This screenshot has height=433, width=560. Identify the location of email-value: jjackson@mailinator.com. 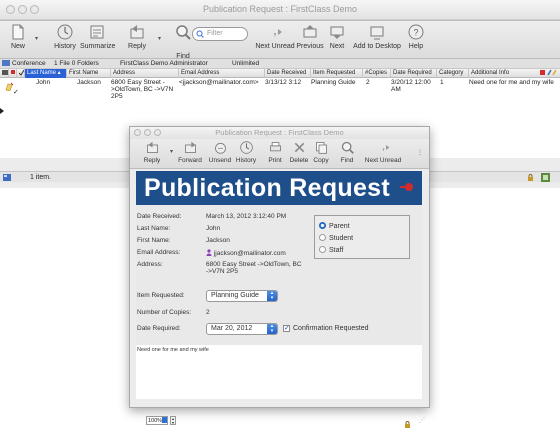
(246, 253).